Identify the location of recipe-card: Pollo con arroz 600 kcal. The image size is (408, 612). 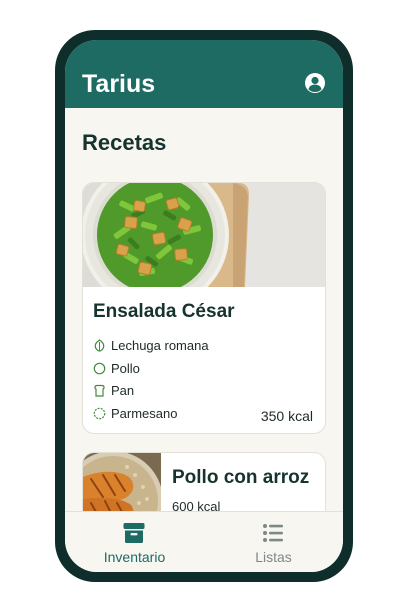
(204, 481).